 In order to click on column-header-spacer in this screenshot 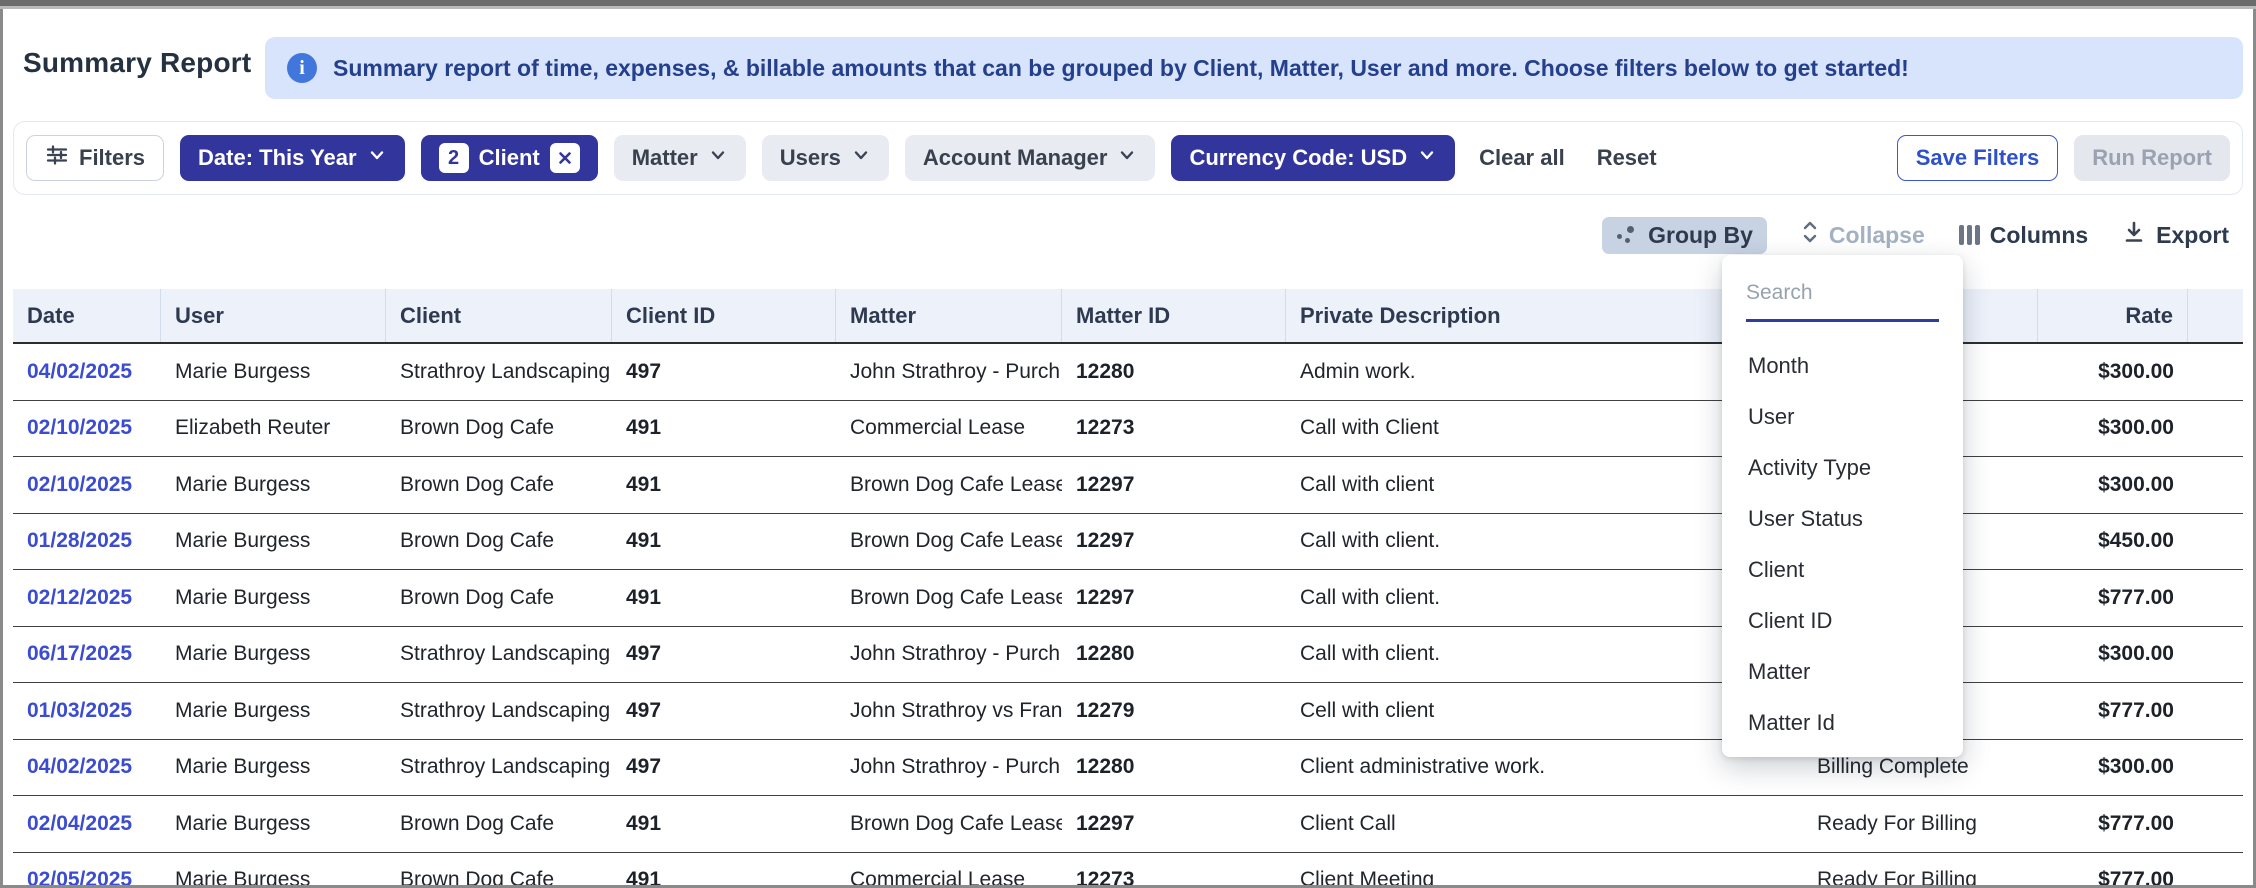, I will do `click(2215, 315)`.